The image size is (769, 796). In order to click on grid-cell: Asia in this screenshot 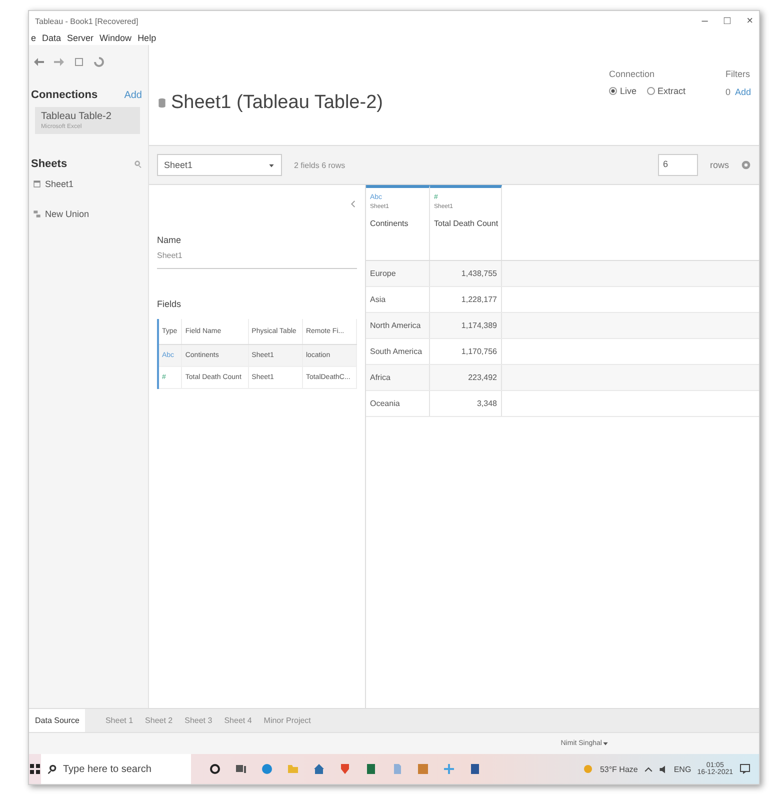, I will do `click(398, 299)`.